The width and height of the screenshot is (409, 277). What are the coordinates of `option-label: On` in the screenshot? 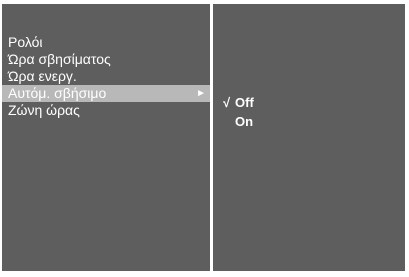 It's located at (244, 121).